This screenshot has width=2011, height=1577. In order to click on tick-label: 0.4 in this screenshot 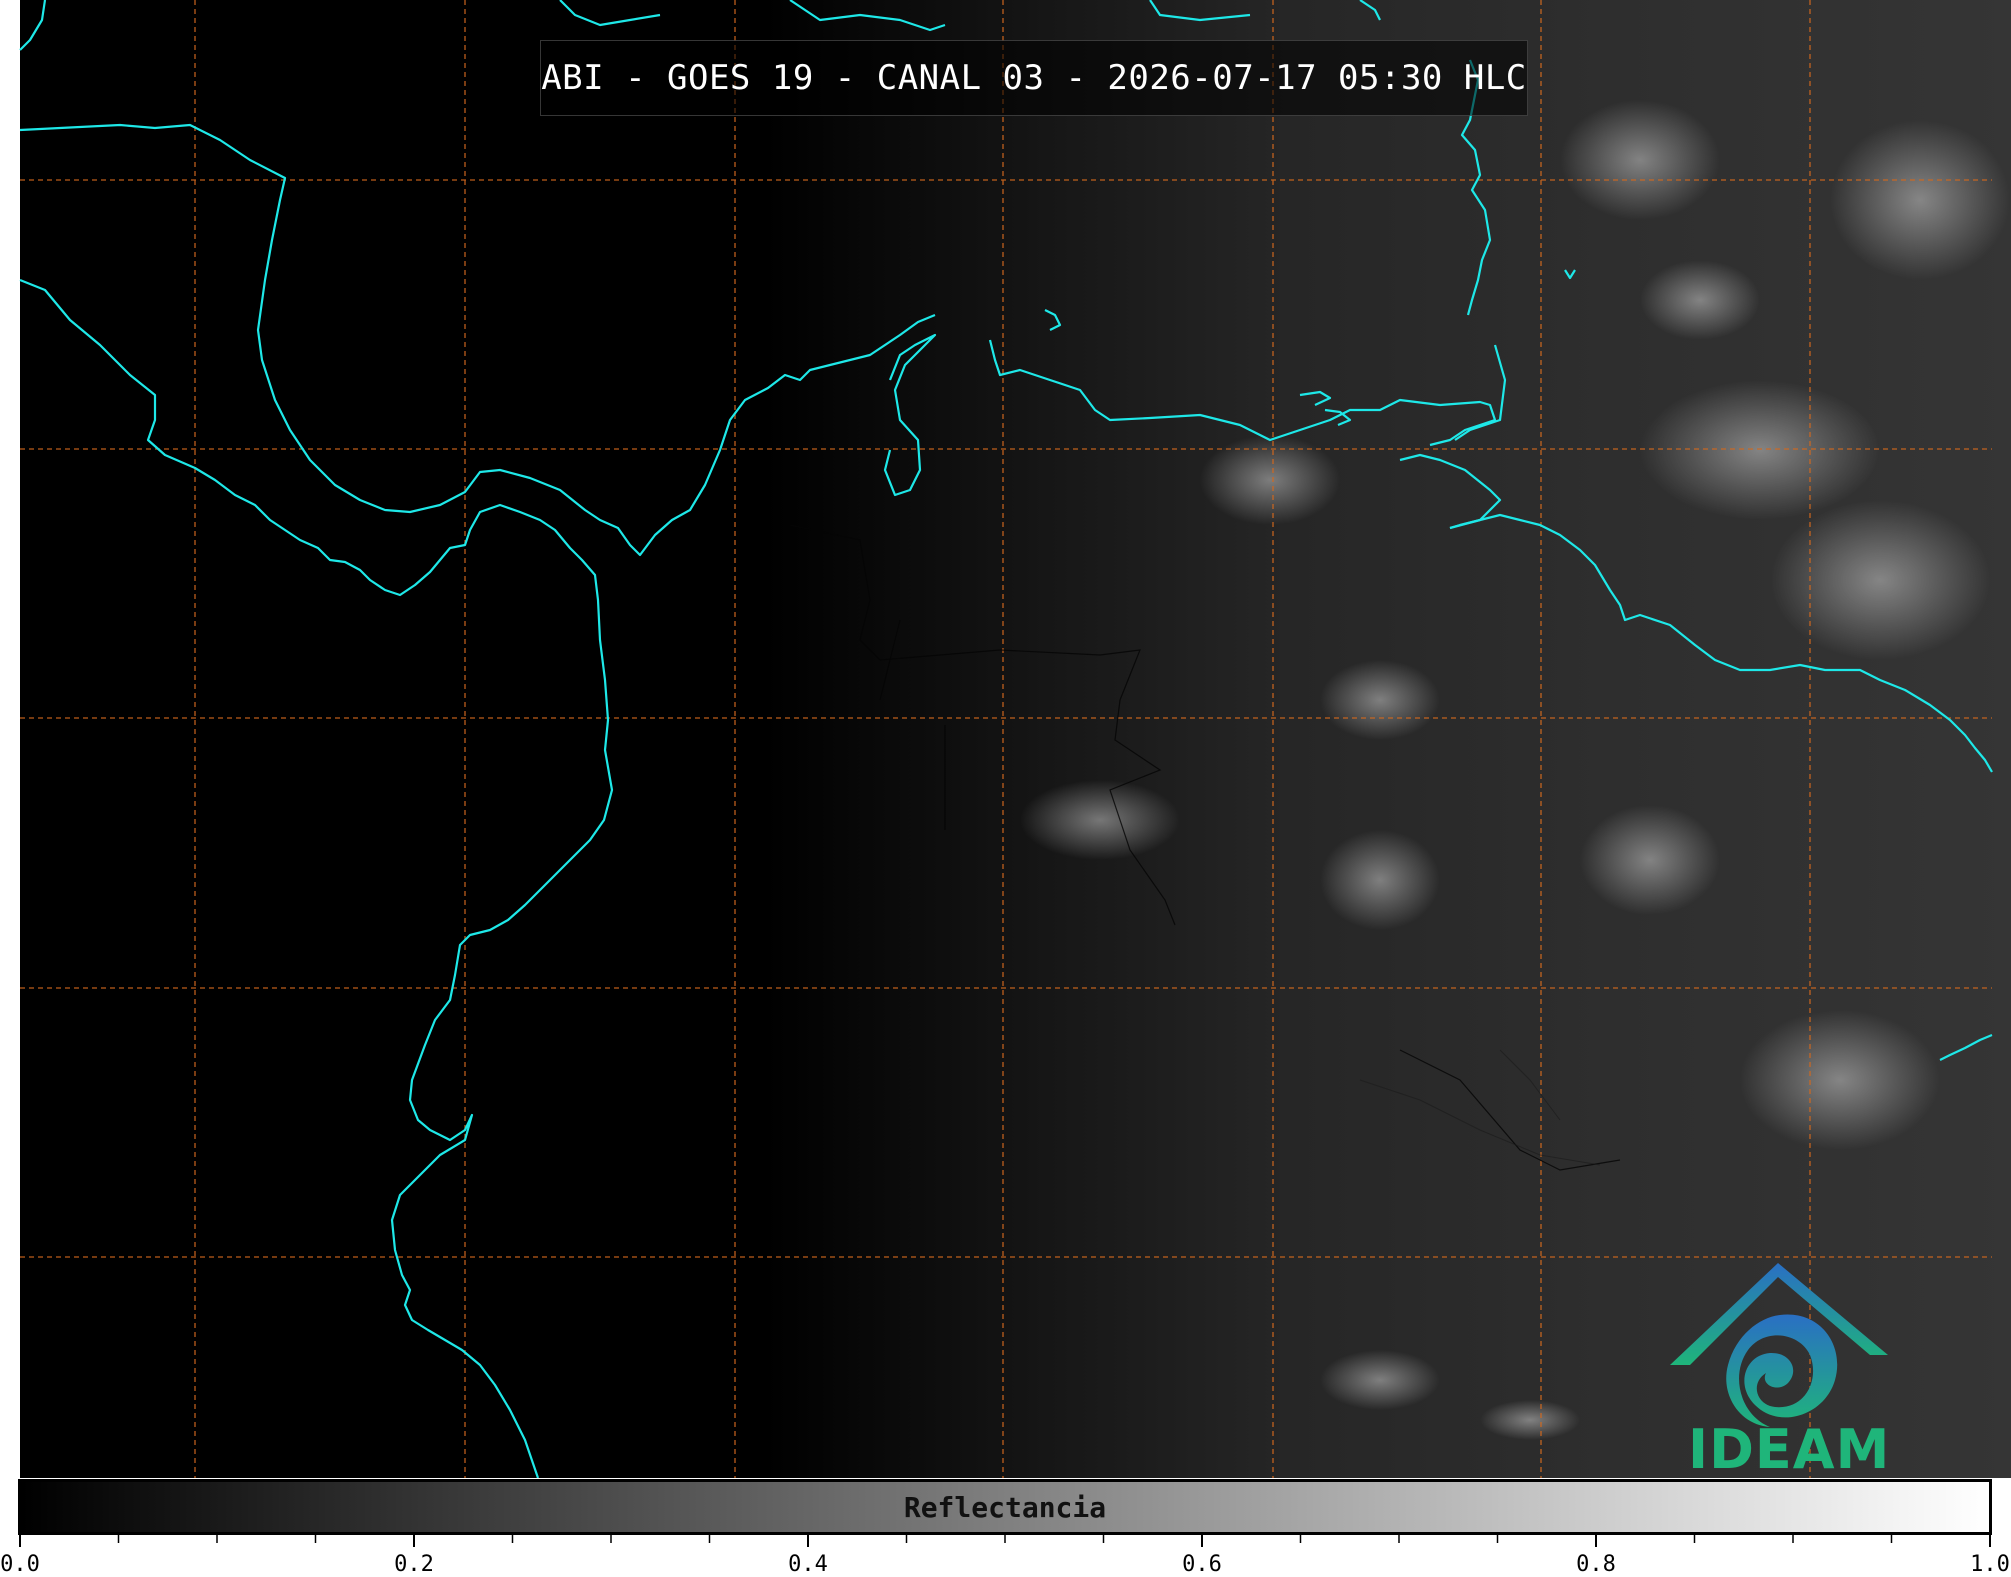, I will do `click(808, 1564)`.